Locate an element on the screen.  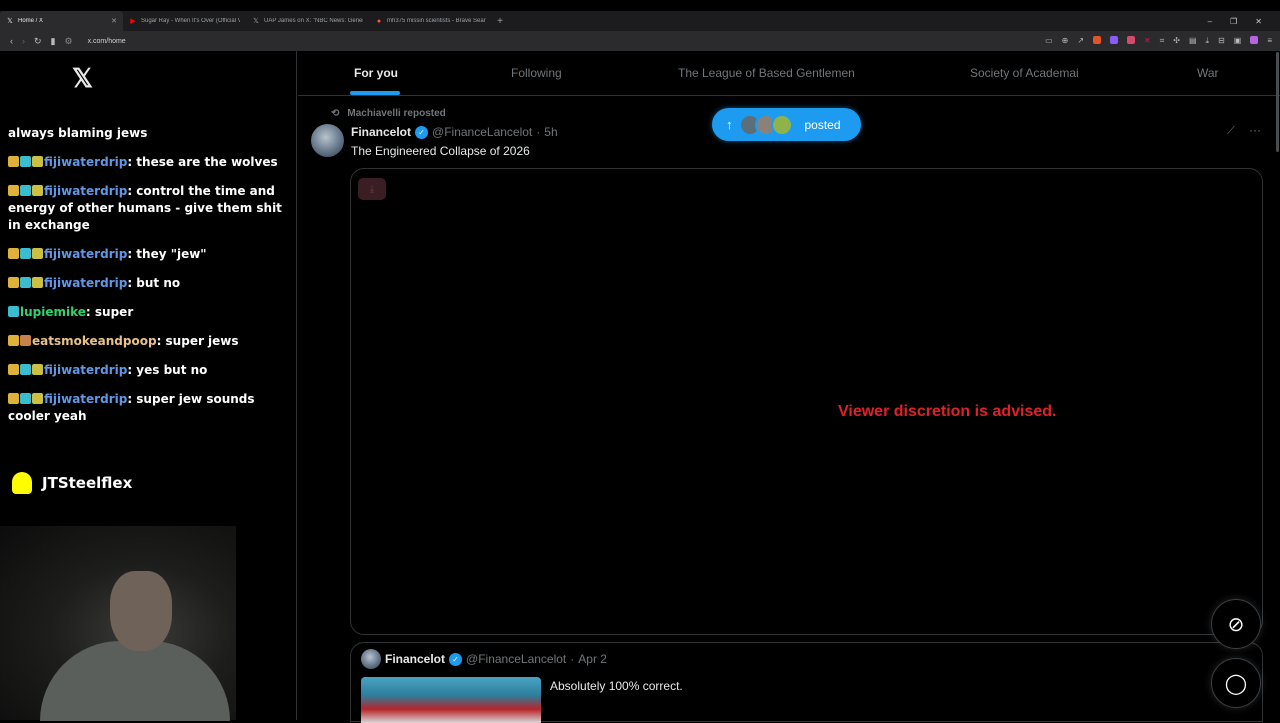
sidebar-icon: ▤ is located at coordinates (1193, 41).